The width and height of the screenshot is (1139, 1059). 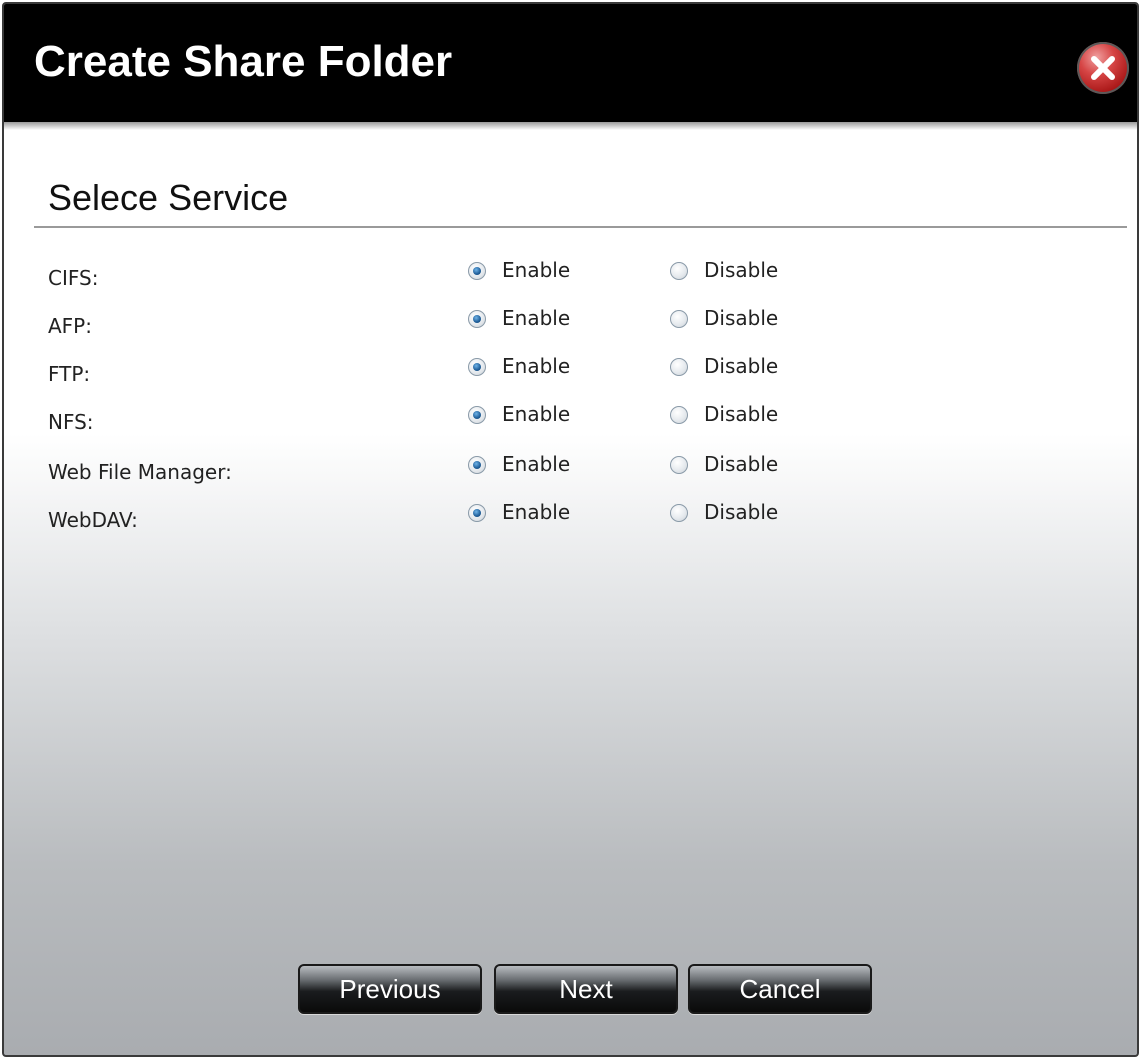 What do you see at coordinates (71, 422) in the screenshot?
I see `service-label: NFS:` at bounding box center [71, 422].